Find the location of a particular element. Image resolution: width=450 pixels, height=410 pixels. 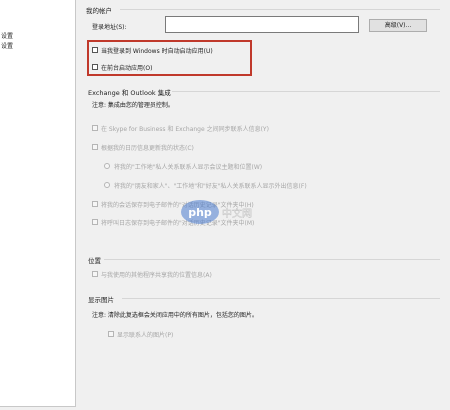

share-location-label: 与我使用的其他程序共享我的位置信息(A) is located at coordinates (156, 275).